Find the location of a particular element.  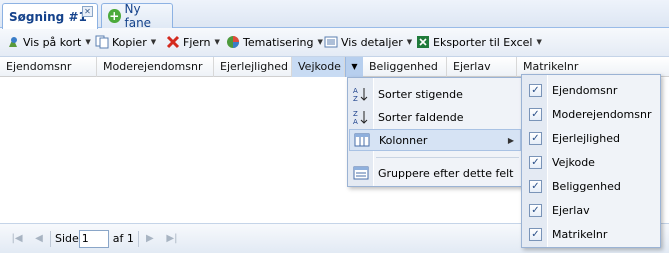

column-header-moderejendomsnr: Moderejendomsnr is located at coordinates (155, 67).